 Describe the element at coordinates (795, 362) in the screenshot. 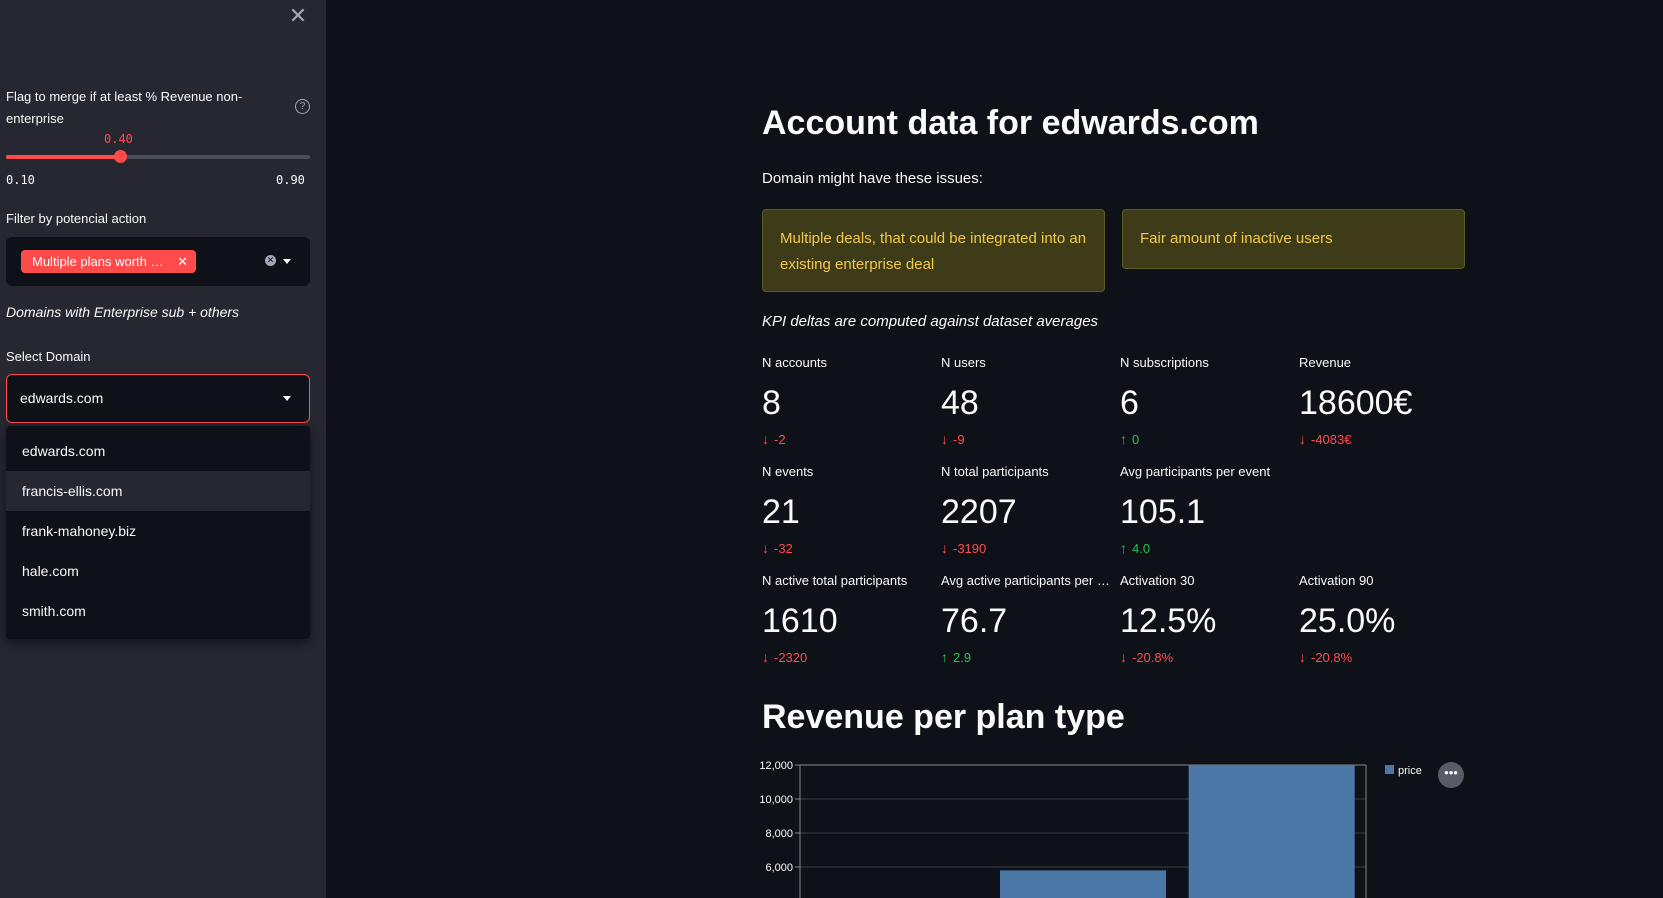

I see `metric-label: N accounts` at that location.